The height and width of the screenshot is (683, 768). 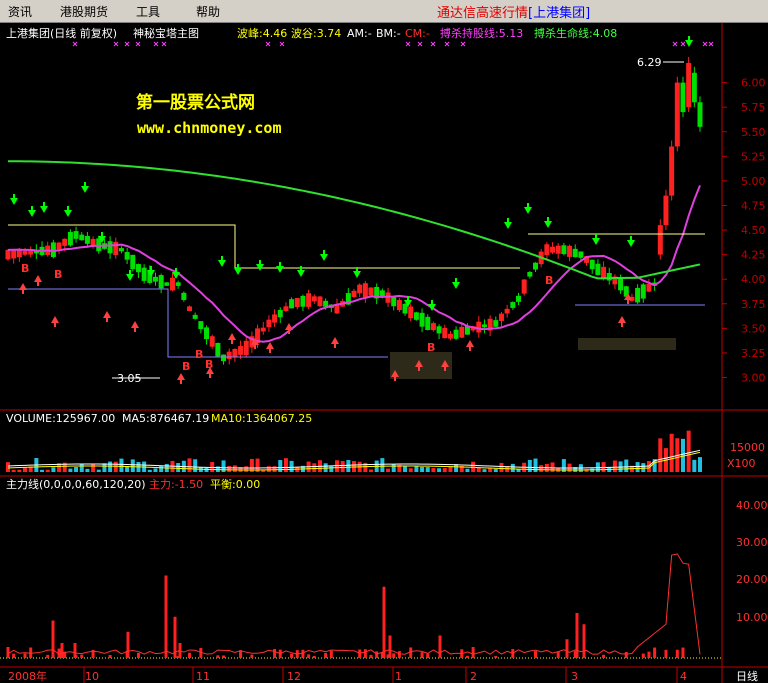 What do you see at coordinates (559, 13) in the screenshot?
I see `app-title-stock: [上港集团]` at bounding box center [559, 13].